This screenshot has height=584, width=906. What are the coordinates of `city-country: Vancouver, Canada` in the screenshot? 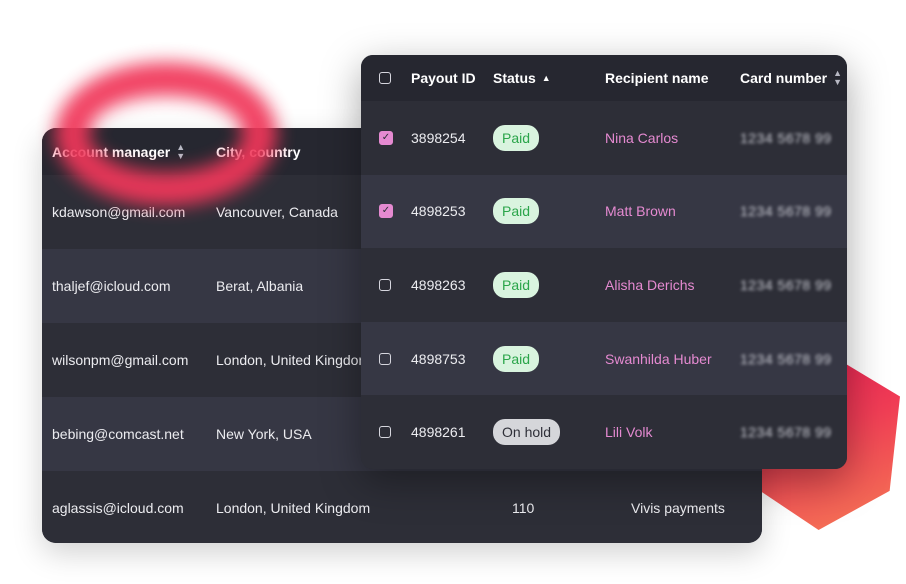 It's located at (277, 212).